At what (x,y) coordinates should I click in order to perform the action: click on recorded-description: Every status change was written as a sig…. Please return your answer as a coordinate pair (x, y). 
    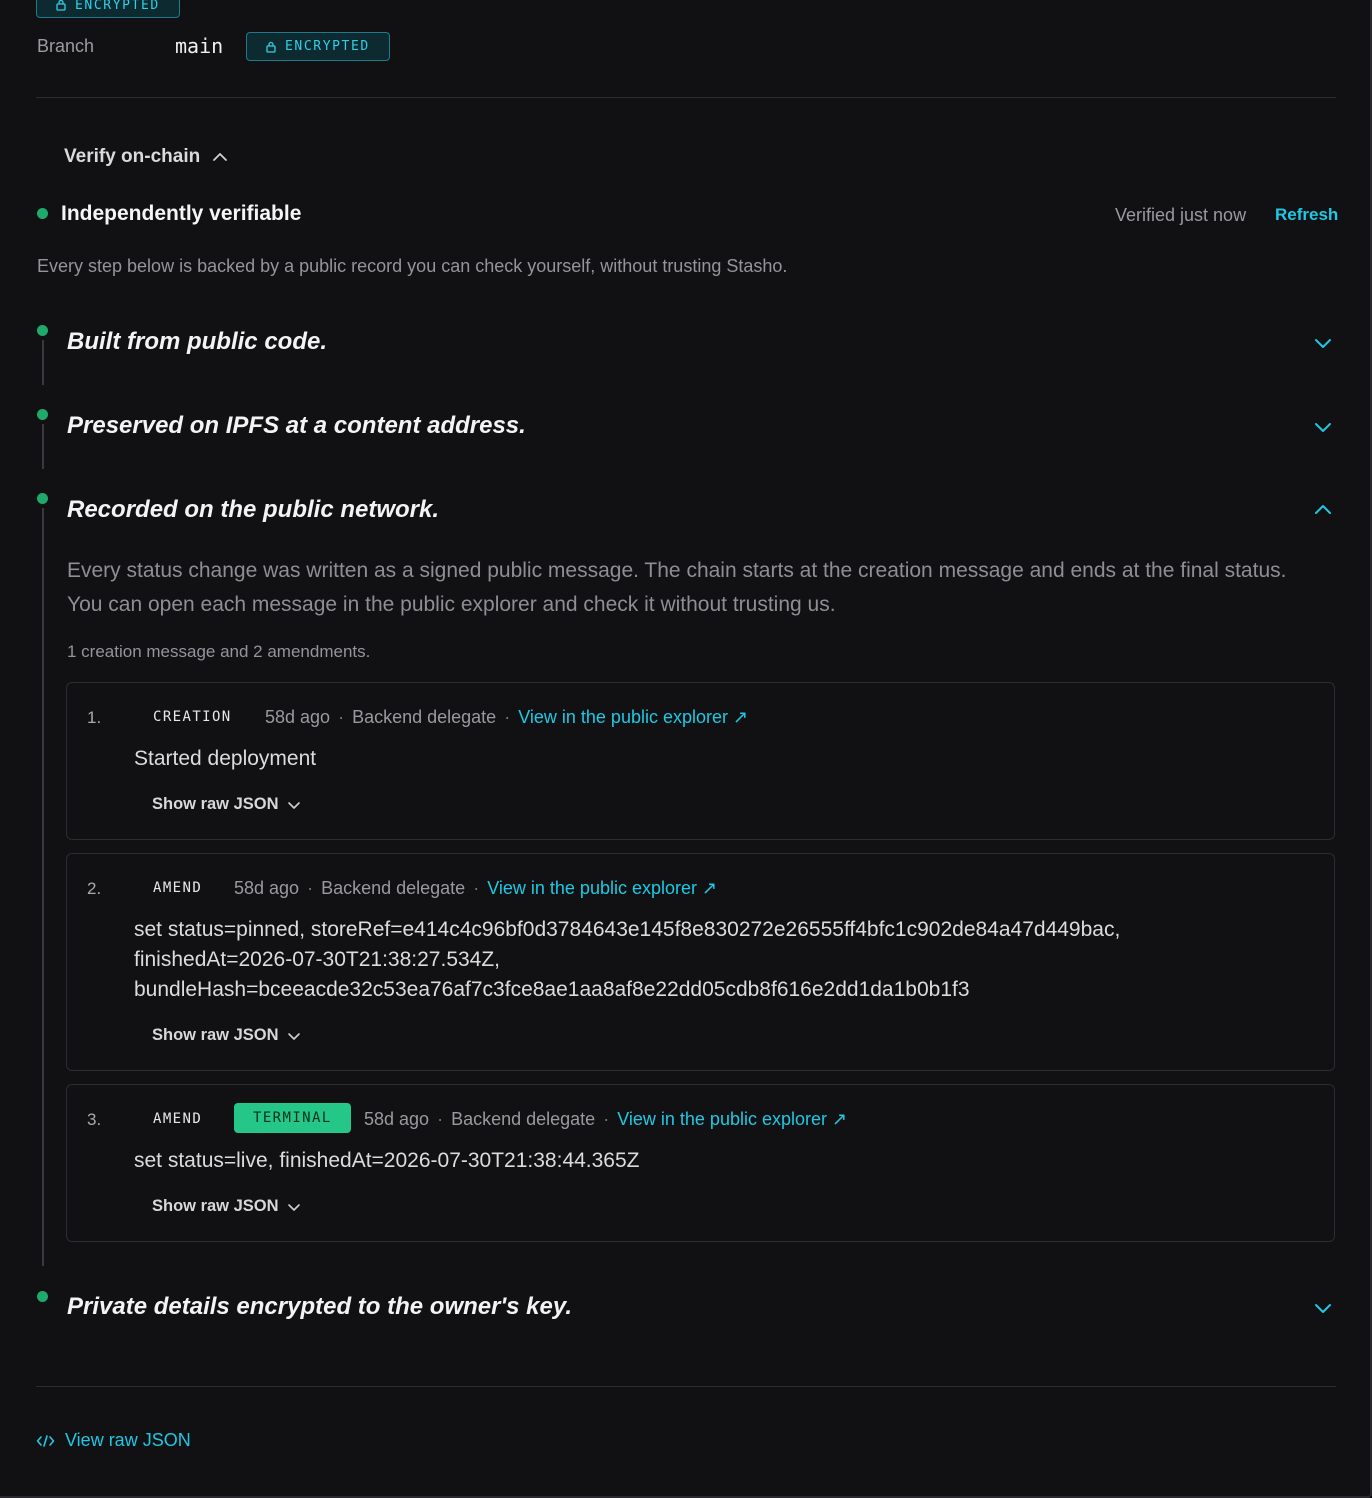
    Looking at the image, I should click on (677, 587).